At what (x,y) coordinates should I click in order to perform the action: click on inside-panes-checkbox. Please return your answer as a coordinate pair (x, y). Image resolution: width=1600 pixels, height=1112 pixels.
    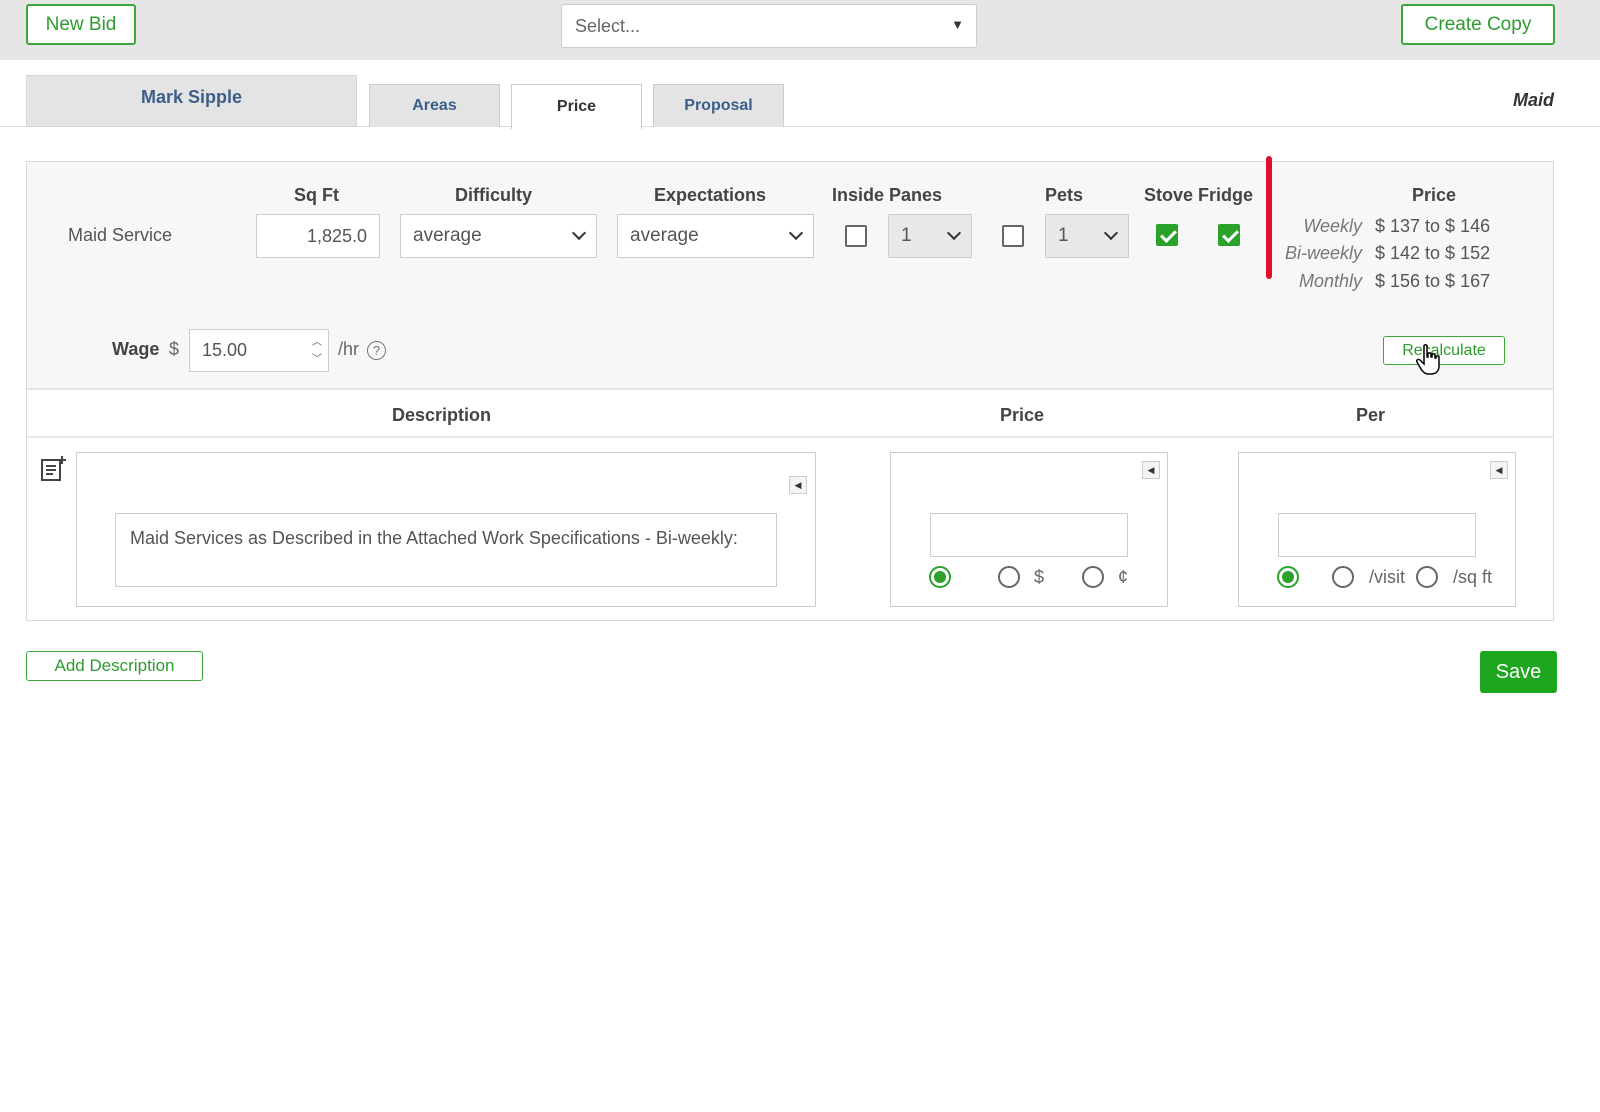
    Looking at the image, I should click on (856, 236).